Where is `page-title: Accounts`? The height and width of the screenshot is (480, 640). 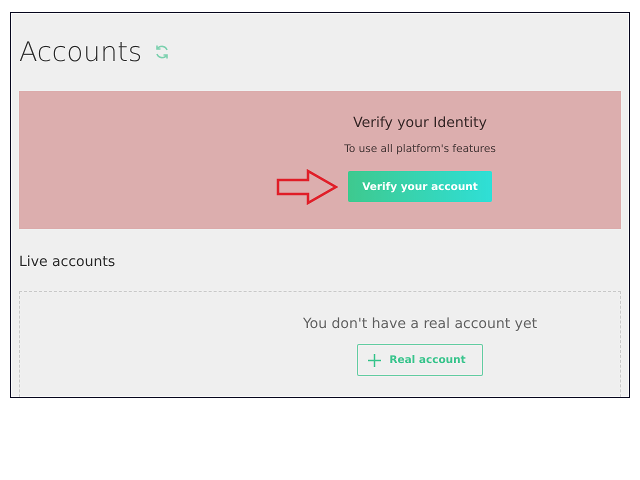
page-title: Accounts is located at coordinates (80, 52).